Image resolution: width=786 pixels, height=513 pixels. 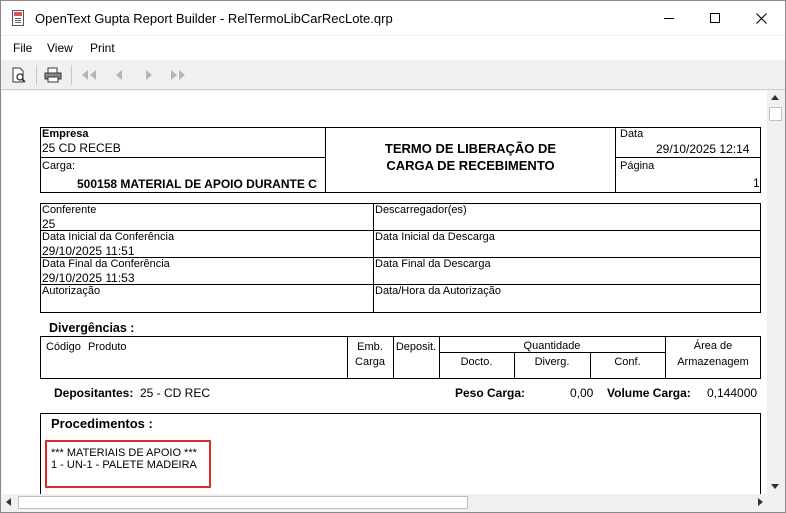 I want to click on volume-carga-label: Volume Carga:, so click(x=649, y=393).